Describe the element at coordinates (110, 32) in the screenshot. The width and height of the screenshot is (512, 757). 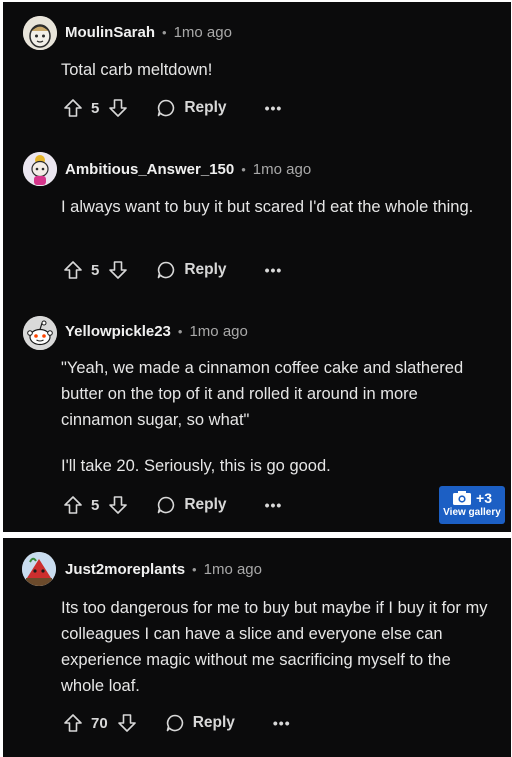
I see `username: MoulinSarah` at that location.